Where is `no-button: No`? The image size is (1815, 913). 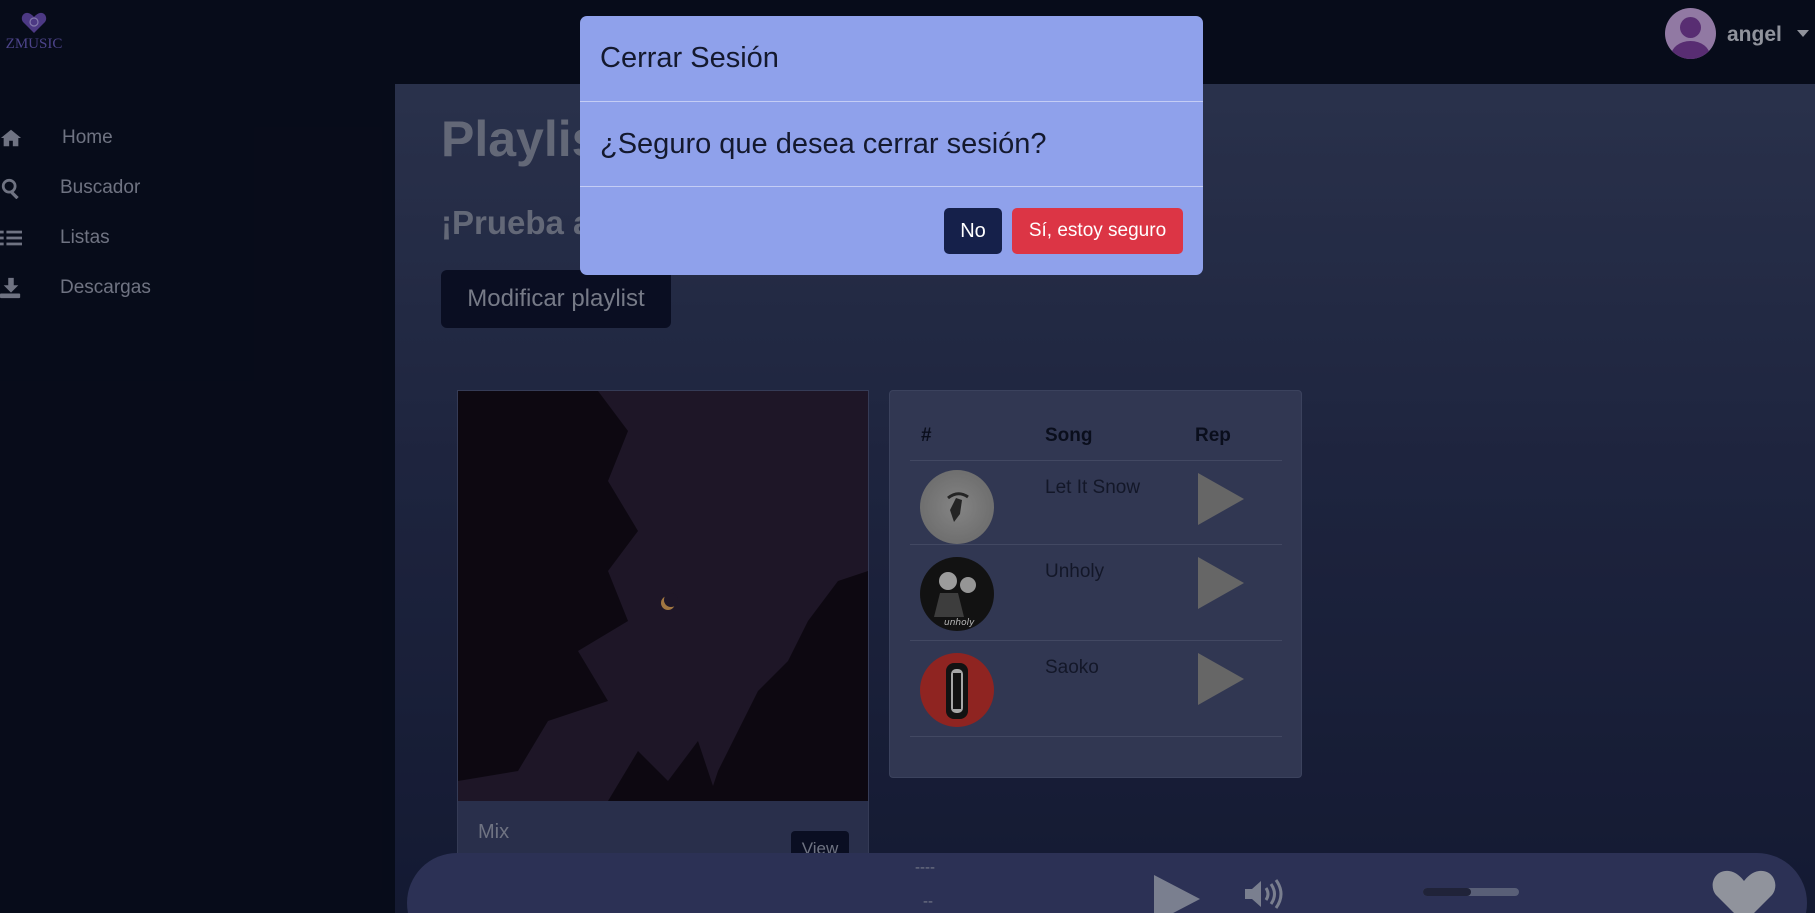 no-button: No is located at coordinates (973, 231).